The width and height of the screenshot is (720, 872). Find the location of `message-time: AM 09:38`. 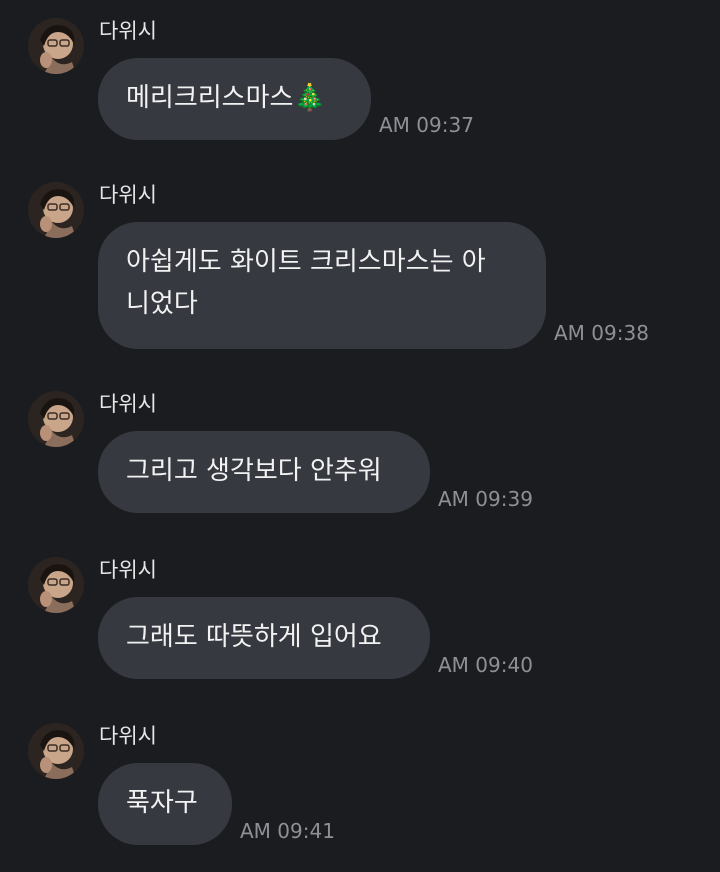

message-time: AM 09:38 is located at coordinates (601, 333).